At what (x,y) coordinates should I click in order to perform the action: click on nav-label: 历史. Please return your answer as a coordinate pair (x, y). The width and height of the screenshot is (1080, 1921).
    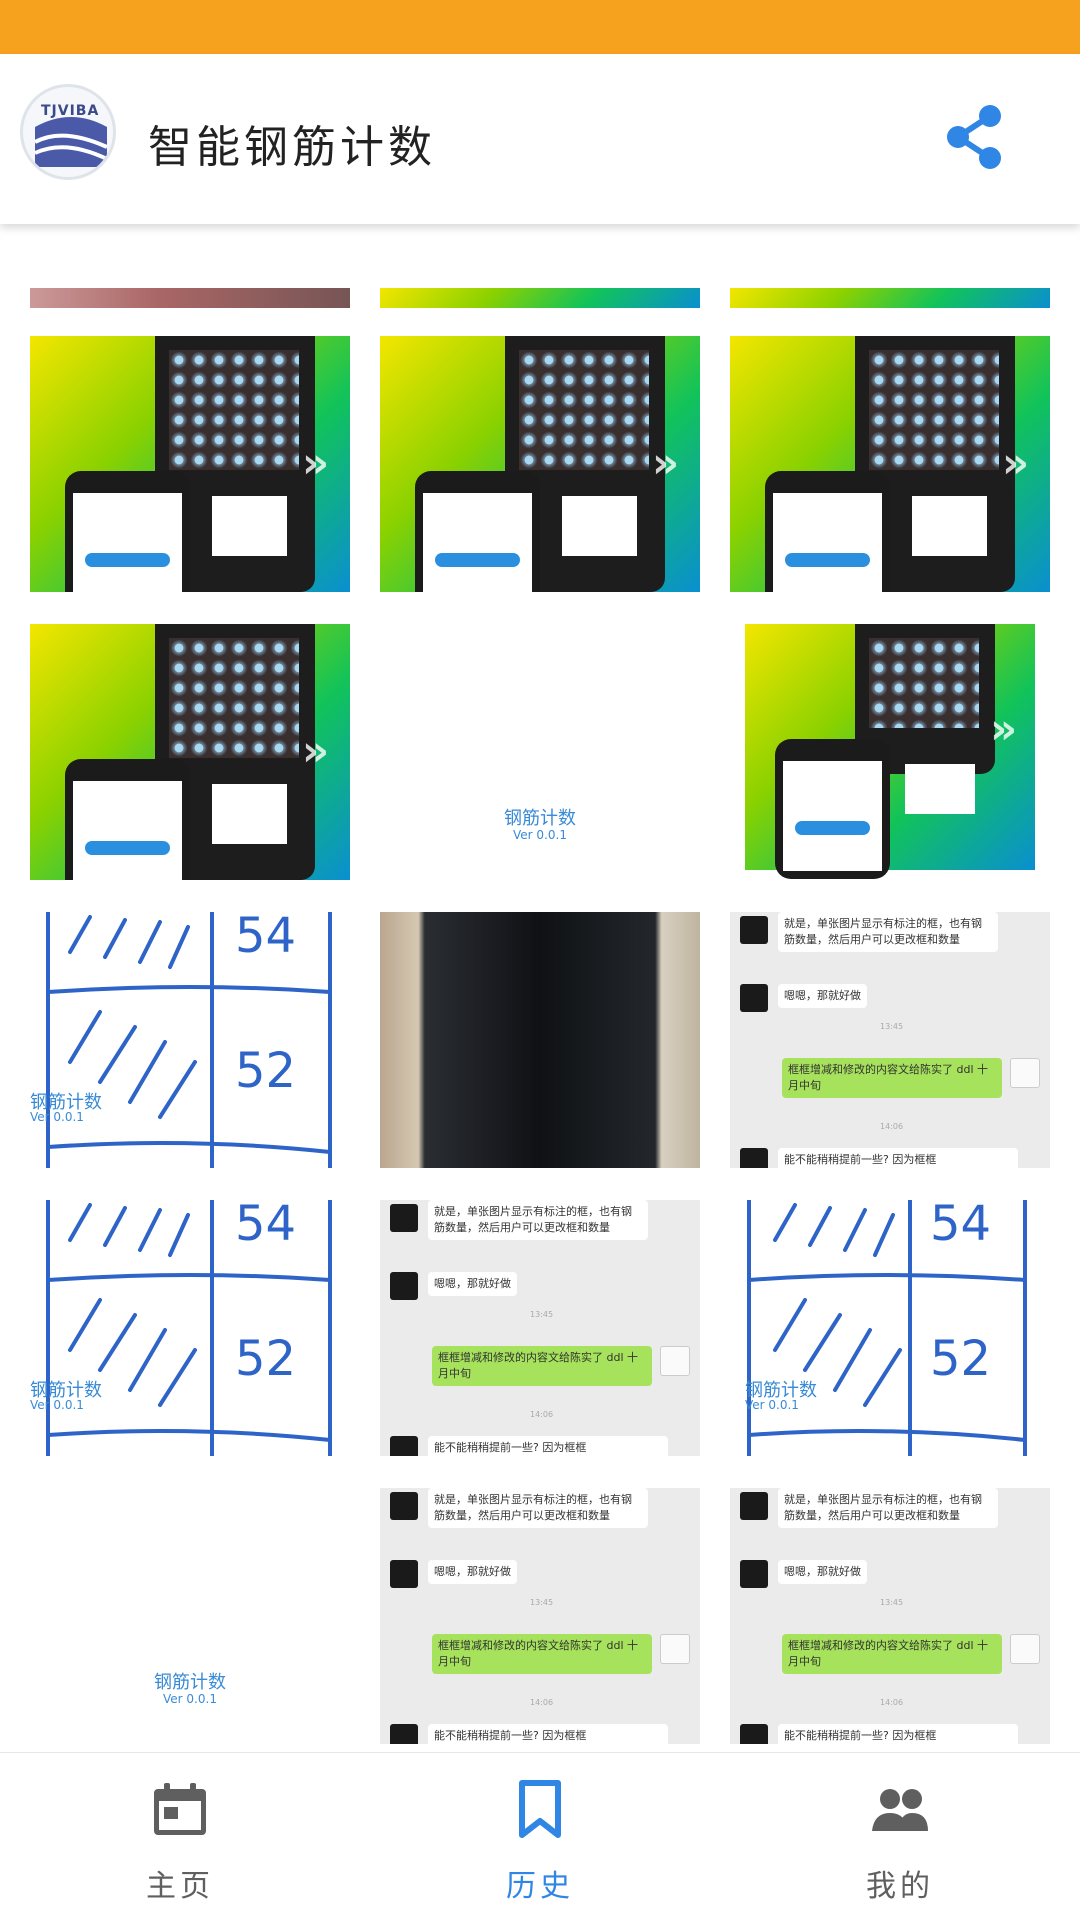
    Looking at the image, I should click on (540, 1886).